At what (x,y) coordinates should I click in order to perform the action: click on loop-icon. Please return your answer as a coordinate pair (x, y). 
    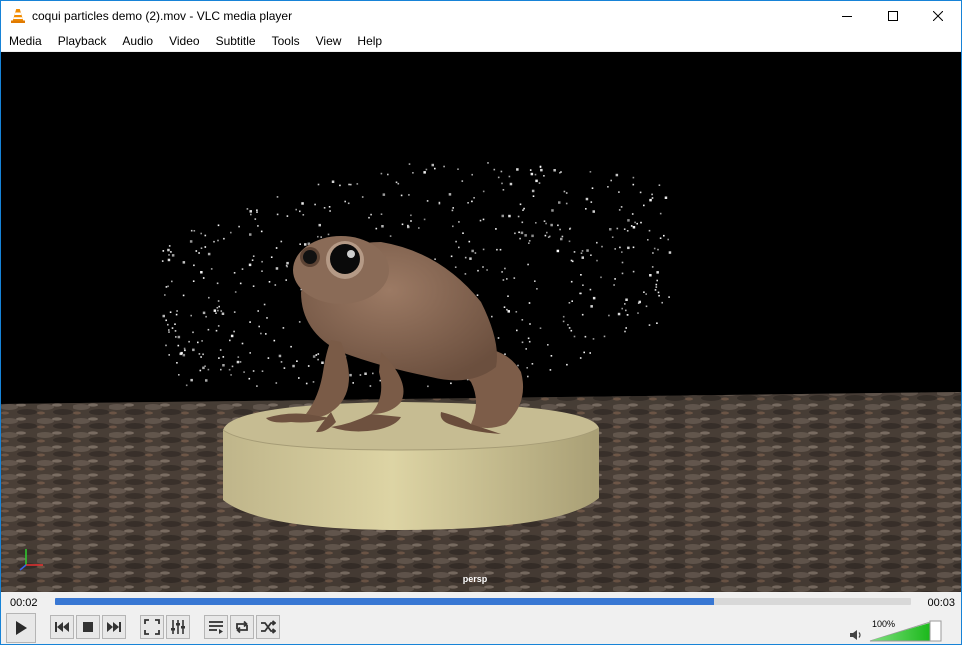
    Looking at the image, I should click on (242, 627).